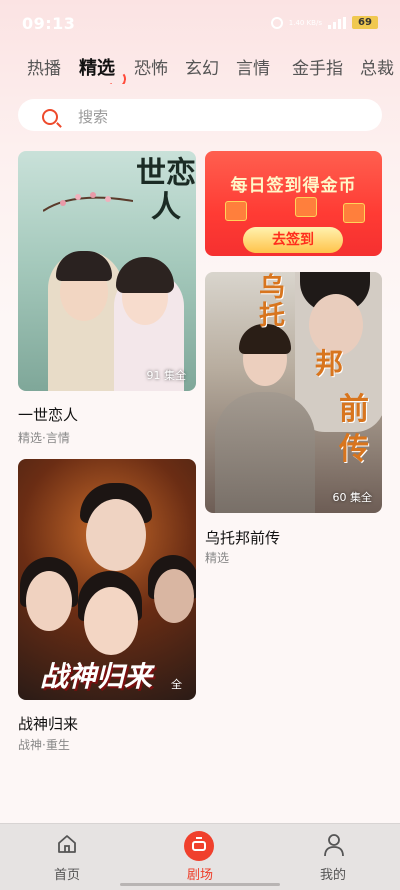 This screenshot has height=890, width=400. Describe the element at coordinates (217, 558) in the screenshot. I see `drama-tags: 精选` at that location.